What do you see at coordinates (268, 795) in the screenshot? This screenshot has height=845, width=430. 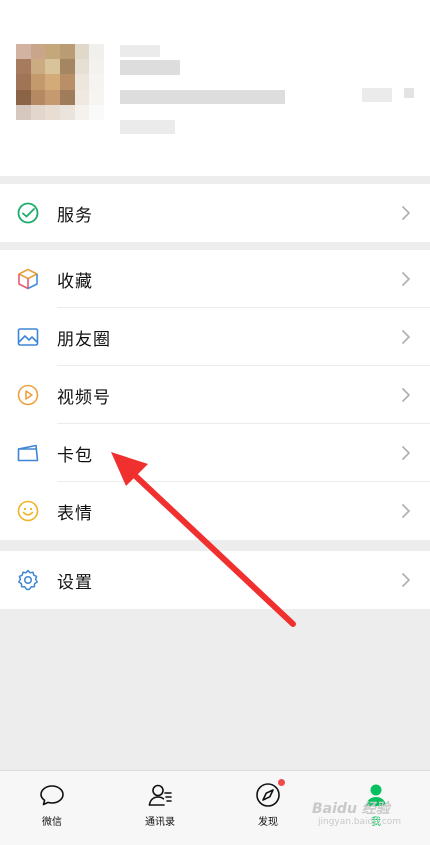 I see `compass-icon` at bounding box center [268, 795].